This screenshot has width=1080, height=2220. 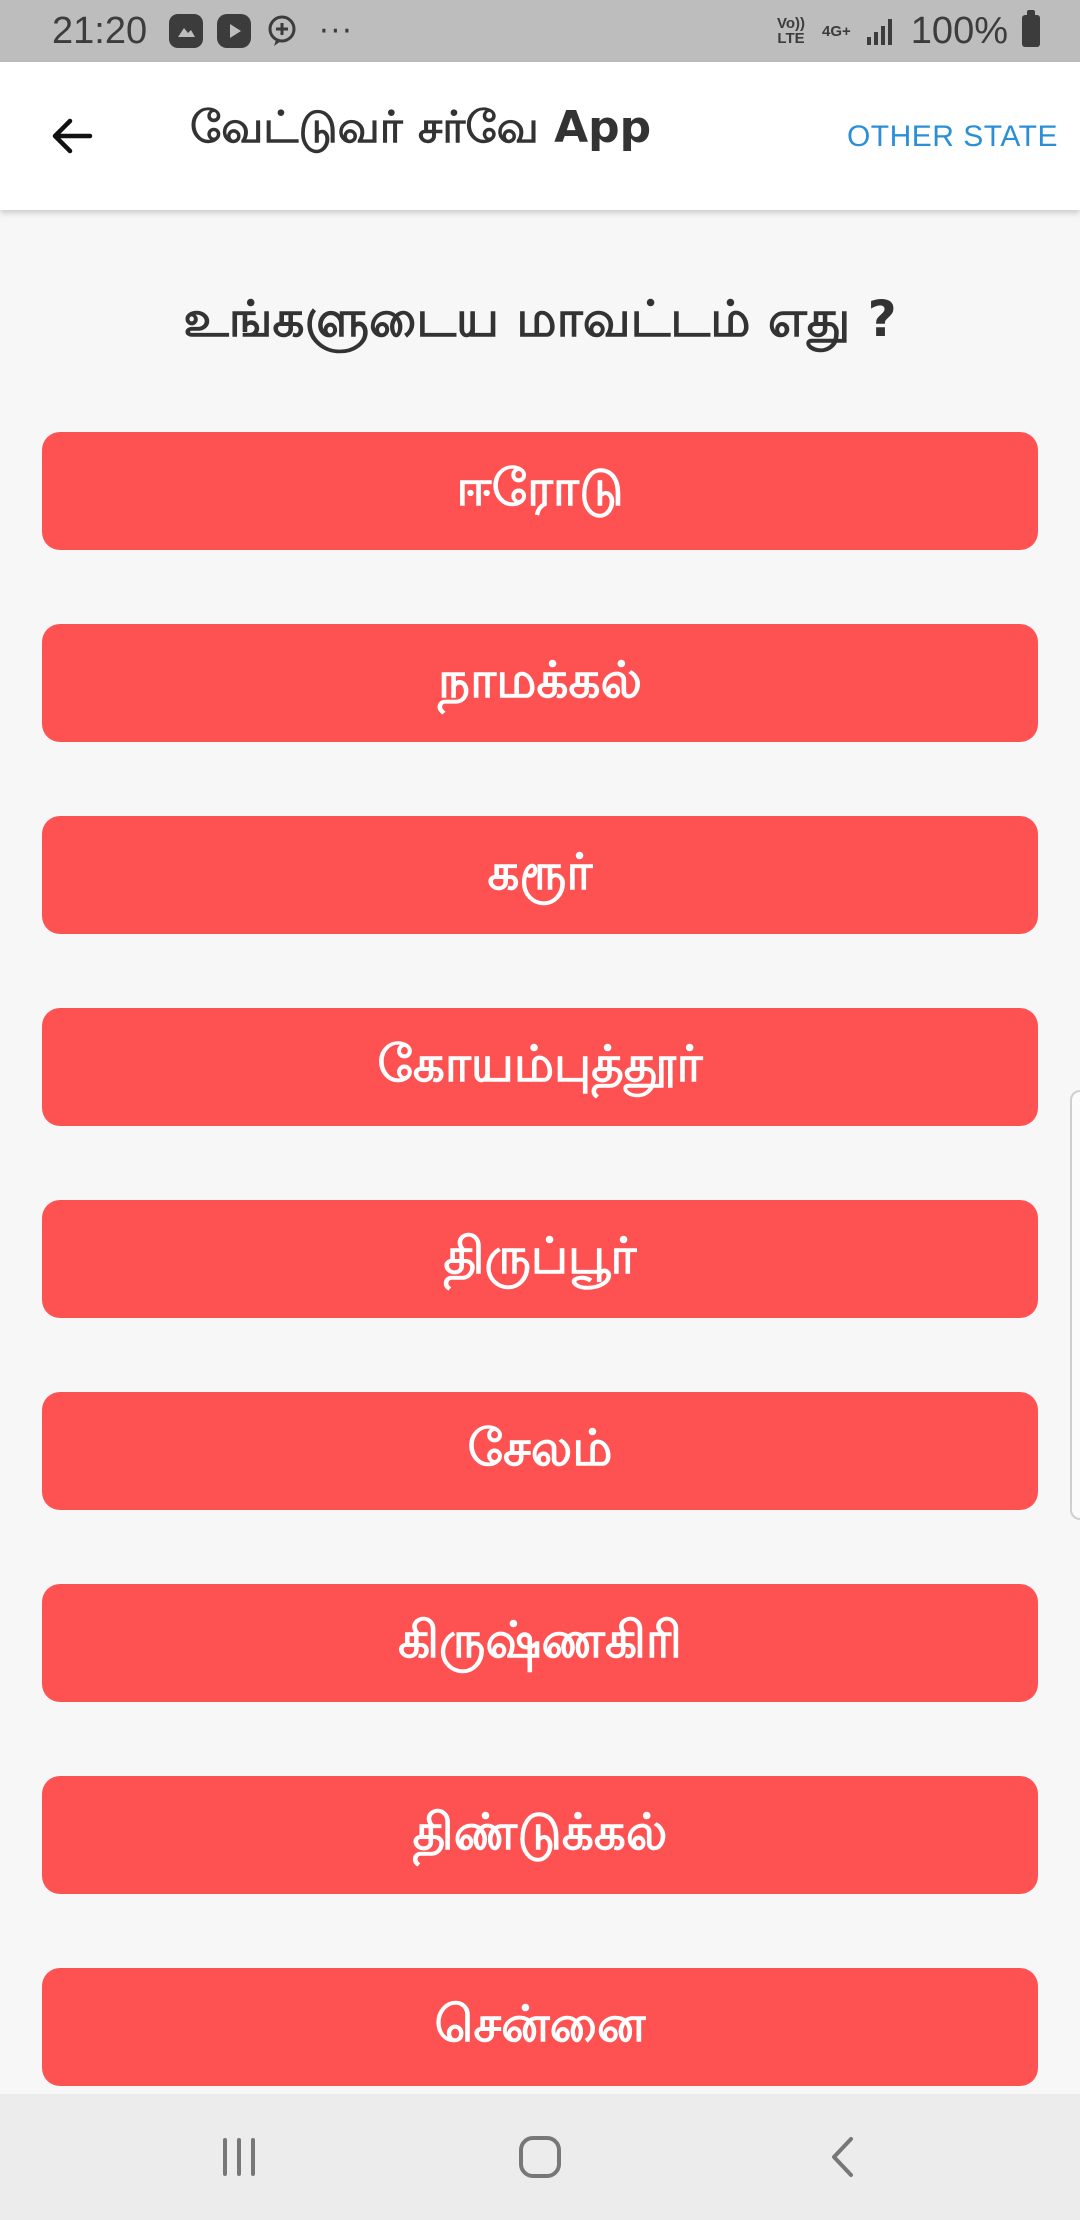 I want to click on battery-icon, so click(x=1031, y=28).